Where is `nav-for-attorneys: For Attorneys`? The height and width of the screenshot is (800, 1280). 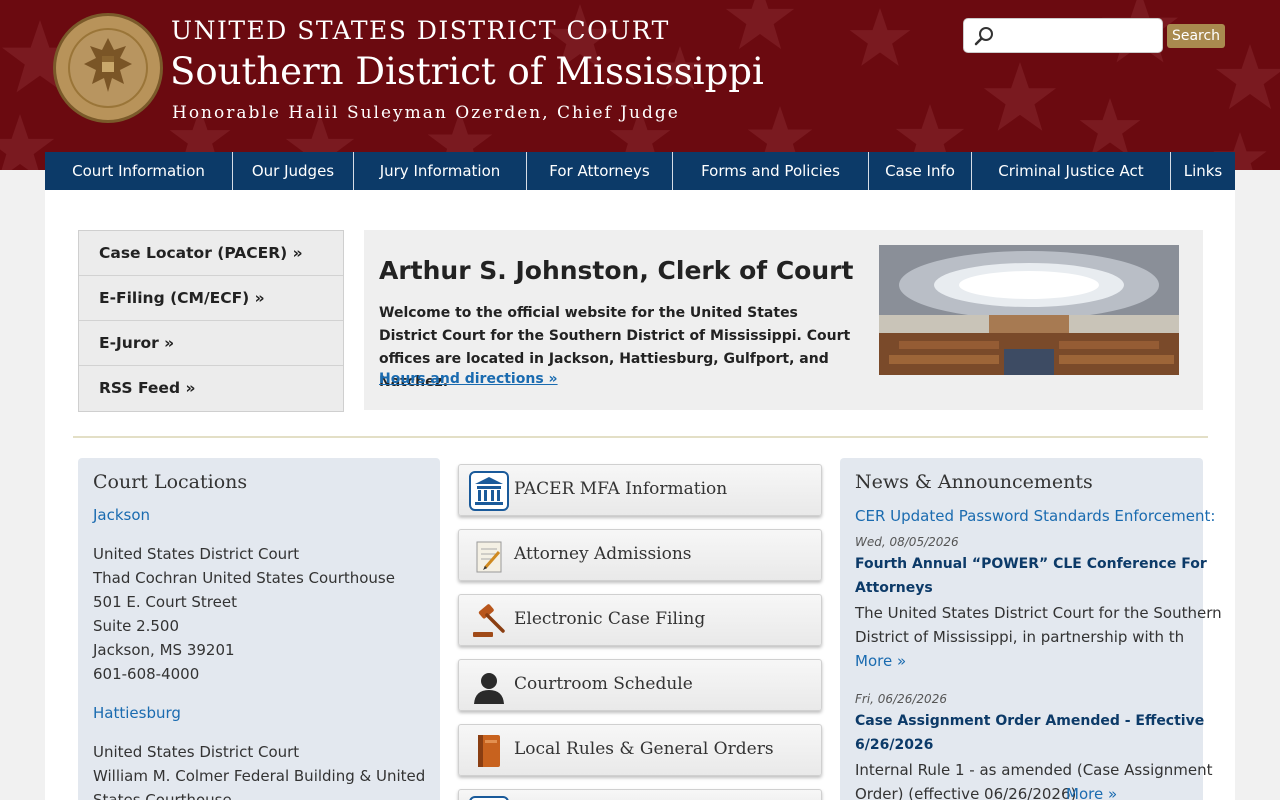
nav-for-attorneys: For Attorneys is located at coordinates (600, 171).